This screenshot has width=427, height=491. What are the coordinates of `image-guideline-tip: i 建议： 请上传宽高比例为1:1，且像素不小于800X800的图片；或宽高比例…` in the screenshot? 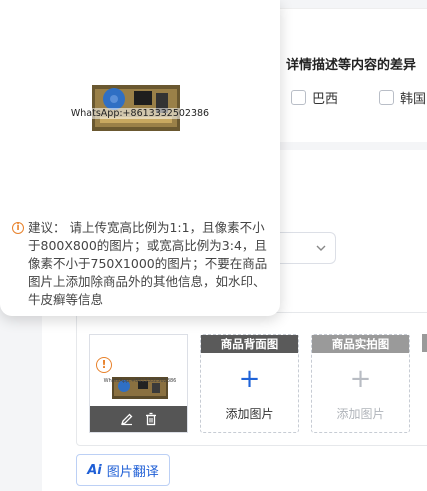 It's located at (143, 264).